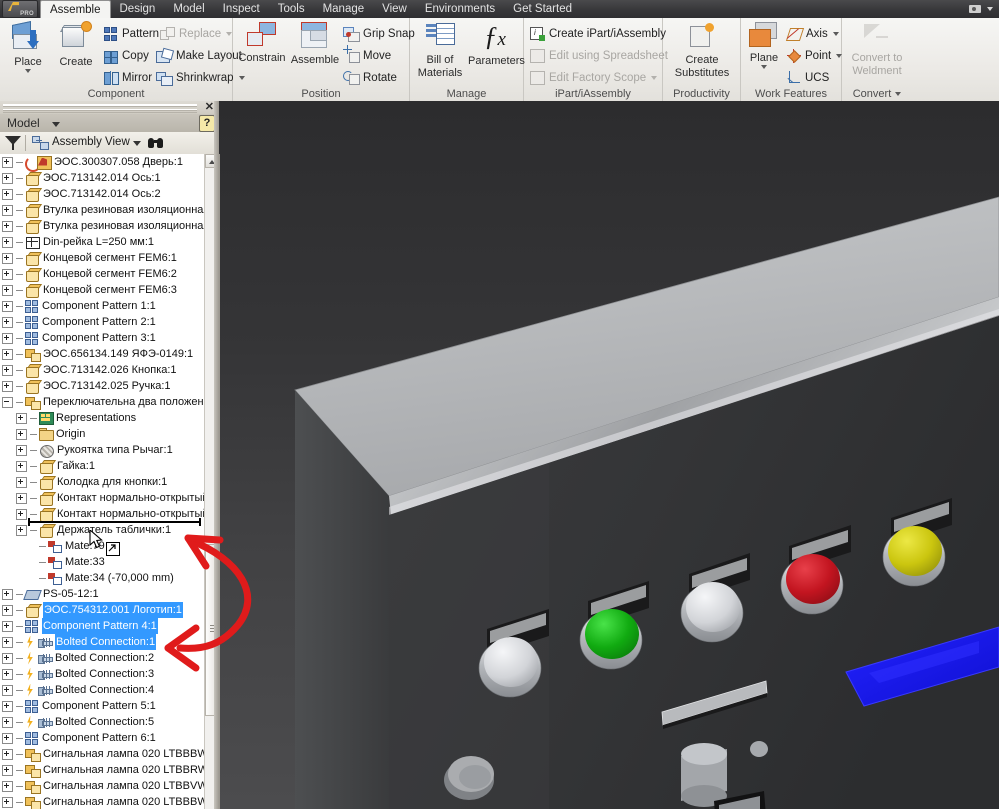 Image resolution: width=999 pixels, height=809 pixels. I want to click on axis-dropdown-icon, so click(835, 33).